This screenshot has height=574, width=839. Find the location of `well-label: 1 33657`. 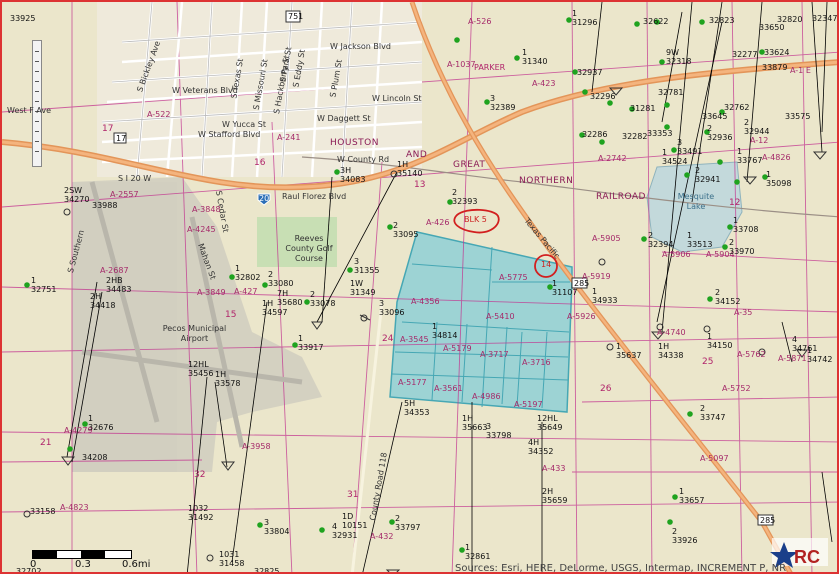

well-label: 1 33657 is located at coordinates (692, 496).